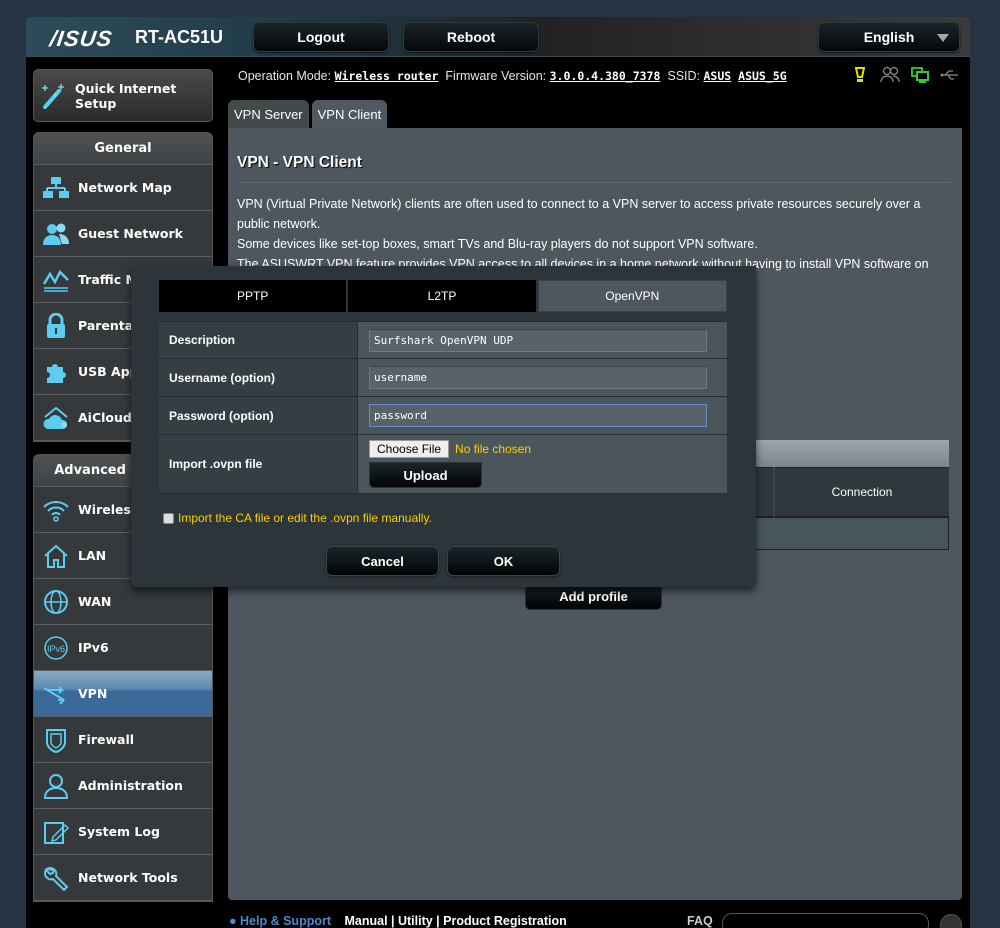 This screenshot has width=1000, height=928. Describe the element at coordinates (258, 464) in the screenshot. I see `import-label: Import .ovpn file` at that location.